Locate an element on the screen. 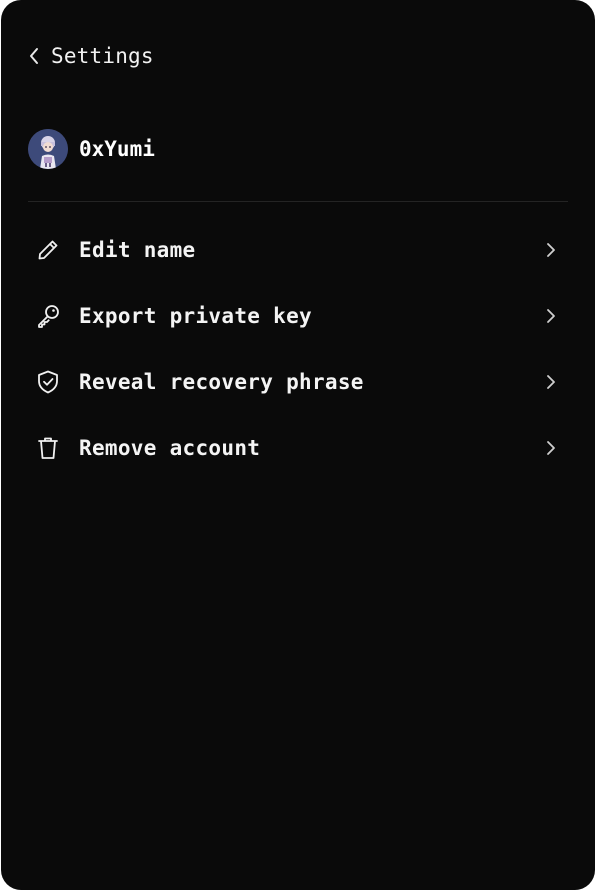 The height and width of the screenshot is (891, 595). edit-name-button: Edit name is located at coordinates (298, 250).